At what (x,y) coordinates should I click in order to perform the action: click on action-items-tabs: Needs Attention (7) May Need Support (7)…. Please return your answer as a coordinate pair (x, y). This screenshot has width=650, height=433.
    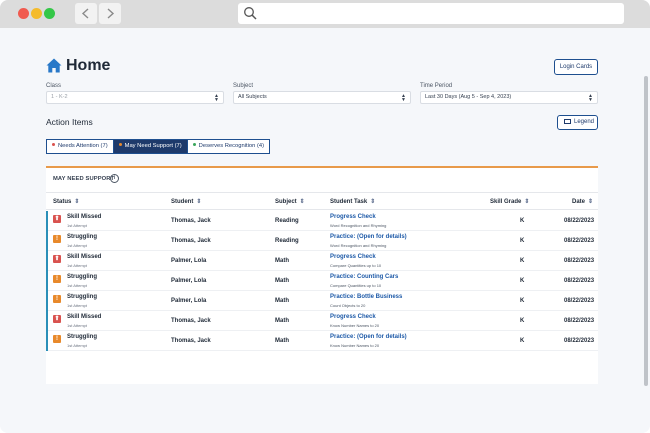
    Looking at the image, I should click on (158, 146).